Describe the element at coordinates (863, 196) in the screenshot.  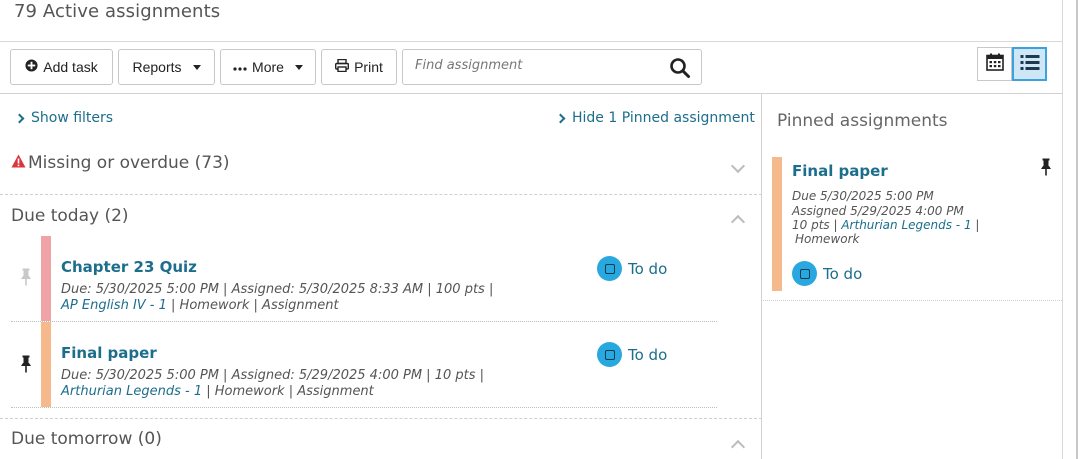
I see `pinned-due: Due 5/30/2025 5:00 PM` at that location.